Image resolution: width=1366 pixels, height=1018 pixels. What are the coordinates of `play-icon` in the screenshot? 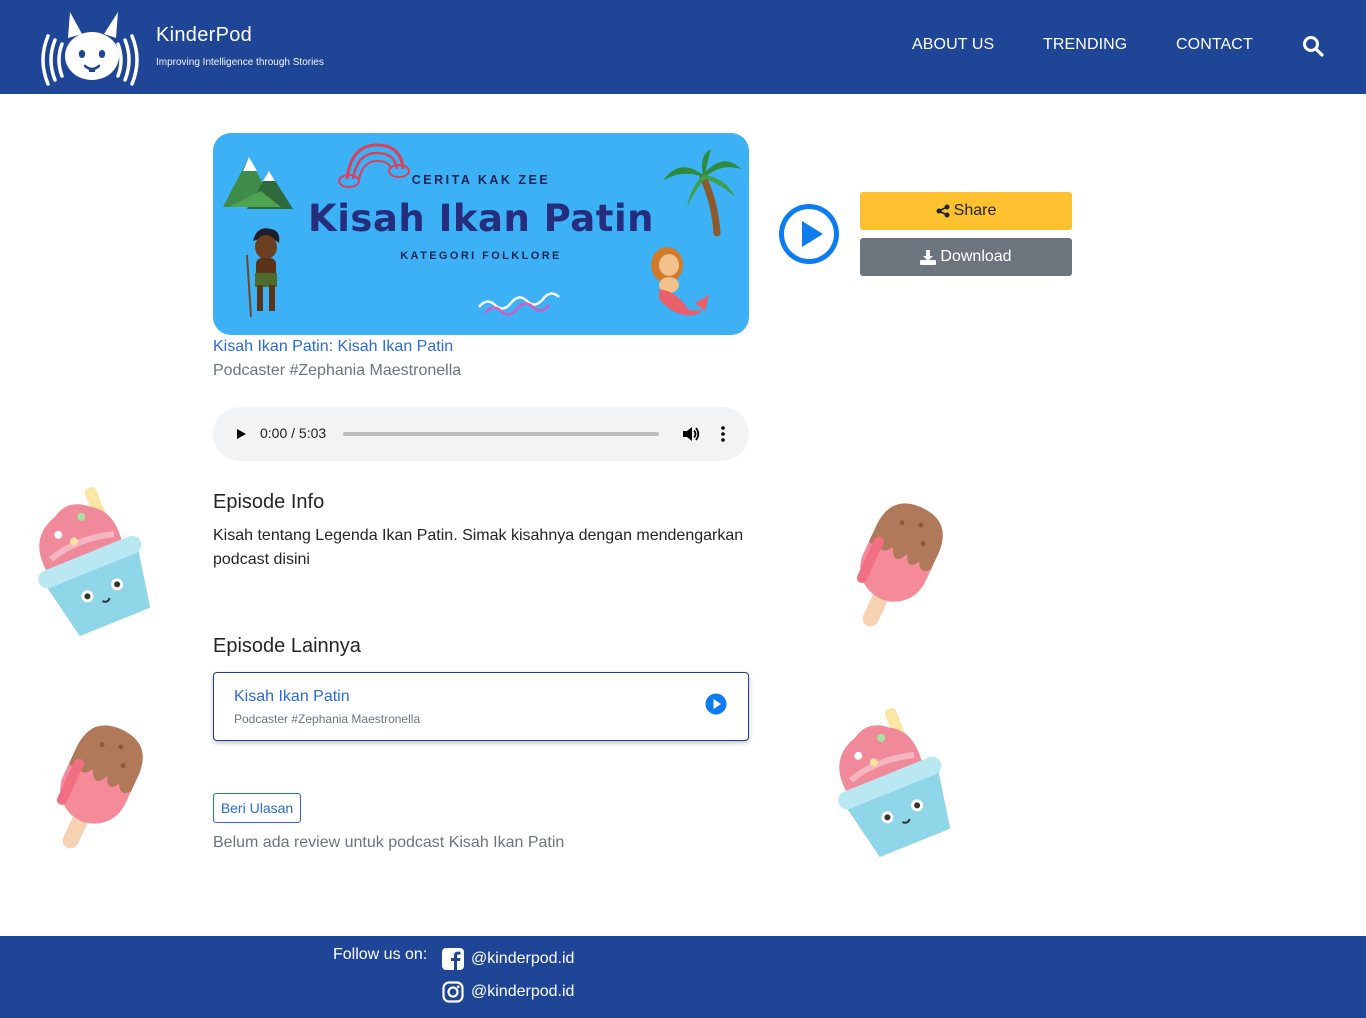 It's located at (809, 234).